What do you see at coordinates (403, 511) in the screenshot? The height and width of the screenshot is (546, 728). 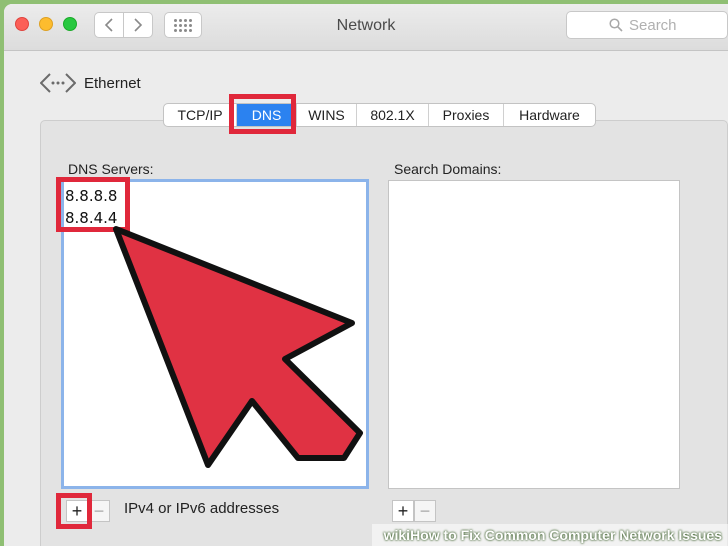 I see `add-domain-button: +` at bounding box center [403, 511].